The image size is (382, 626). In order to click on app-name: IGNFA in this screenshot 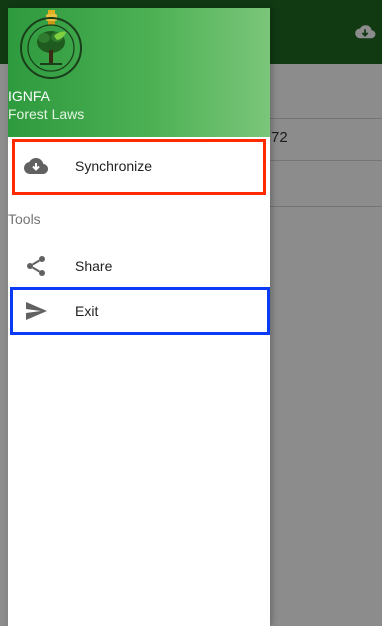, I will do `click(29, 96)`.